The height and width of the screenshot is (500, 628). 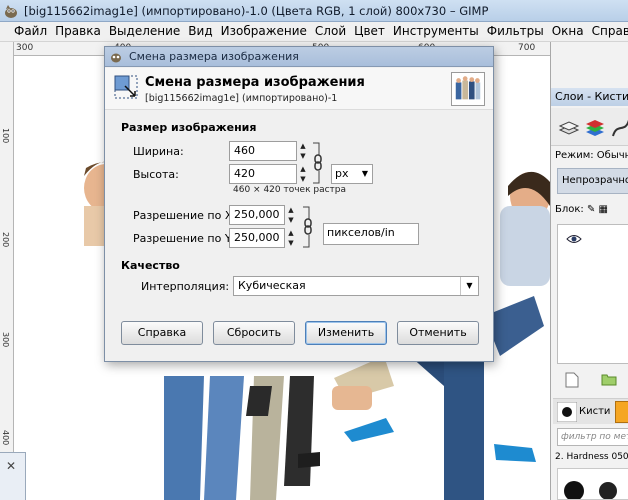 I want to click on width-label: Ширина:, so click(x=158, y=151).